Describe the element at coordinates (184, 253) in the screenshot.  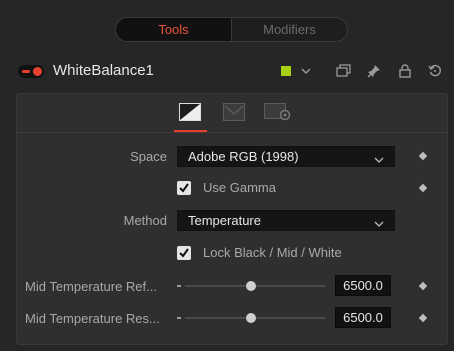
I see `lock-black-mid-white-checkbox` at that location.